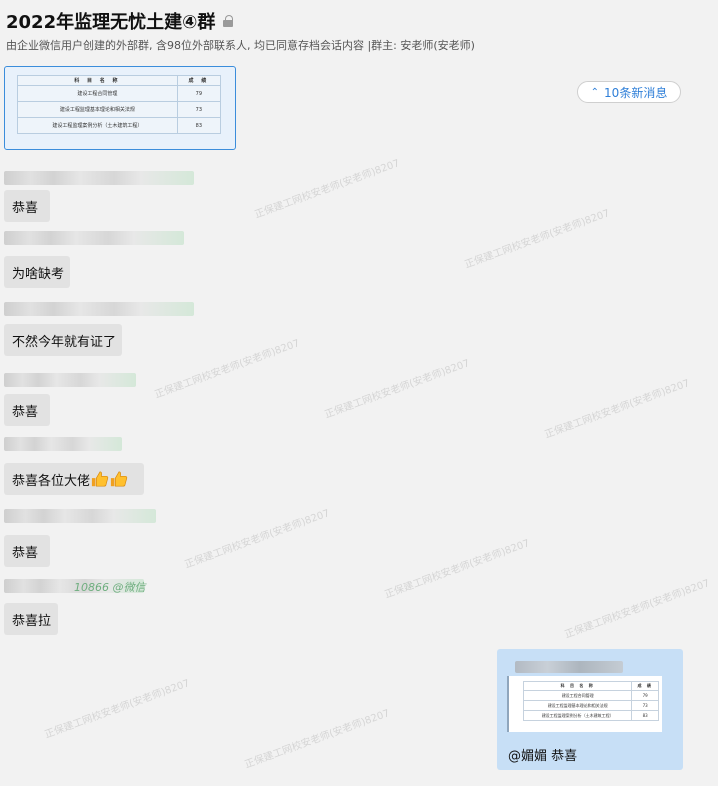 Image resolution: width=718 pixels, height=786 pixels. I want to click on message-bubble: 为啥缺考, so click(37, 272).